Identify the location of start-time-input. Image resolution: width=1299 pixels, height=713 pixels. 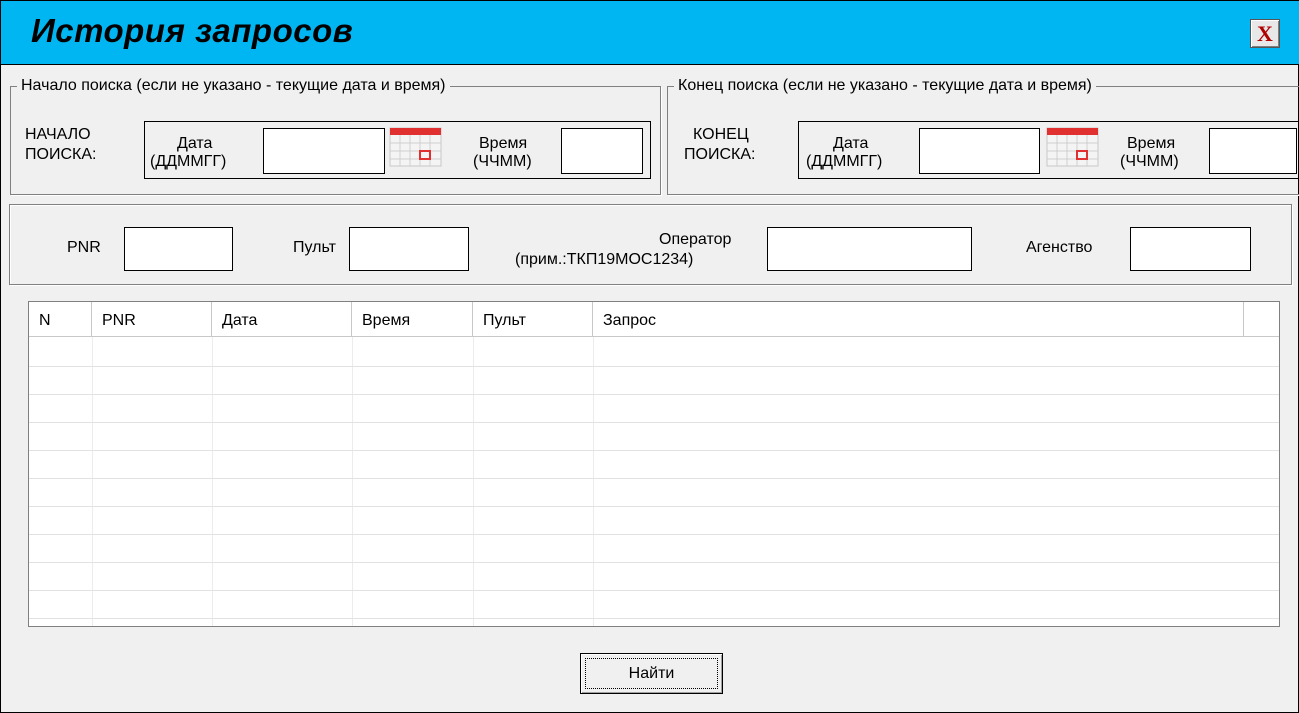
(602, 151).